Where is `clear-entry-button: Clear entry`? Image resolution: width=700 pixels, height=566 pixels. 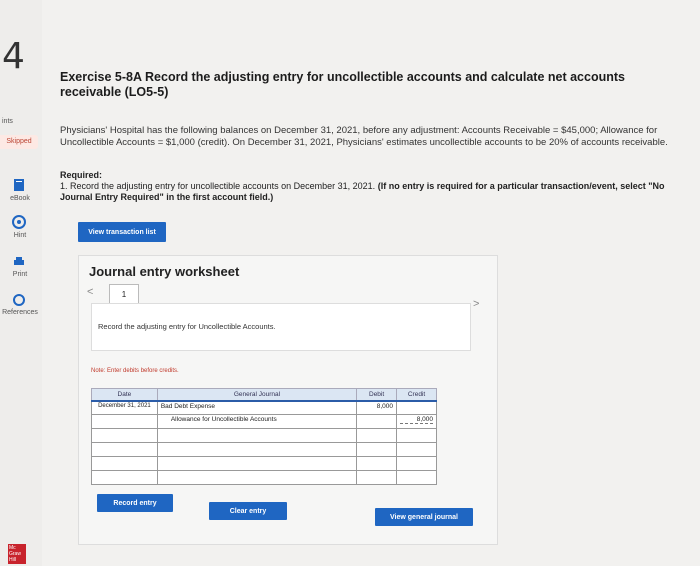
clear-entry-button: Clear entry is located at coordinates (248, 511).